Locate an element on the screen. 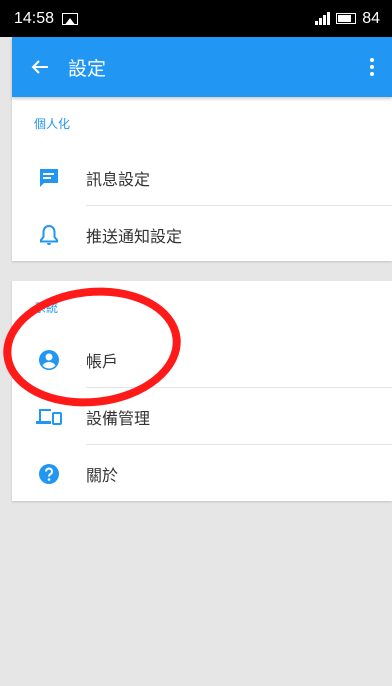  page-title: 設定 is located at coordinates (87, 68).